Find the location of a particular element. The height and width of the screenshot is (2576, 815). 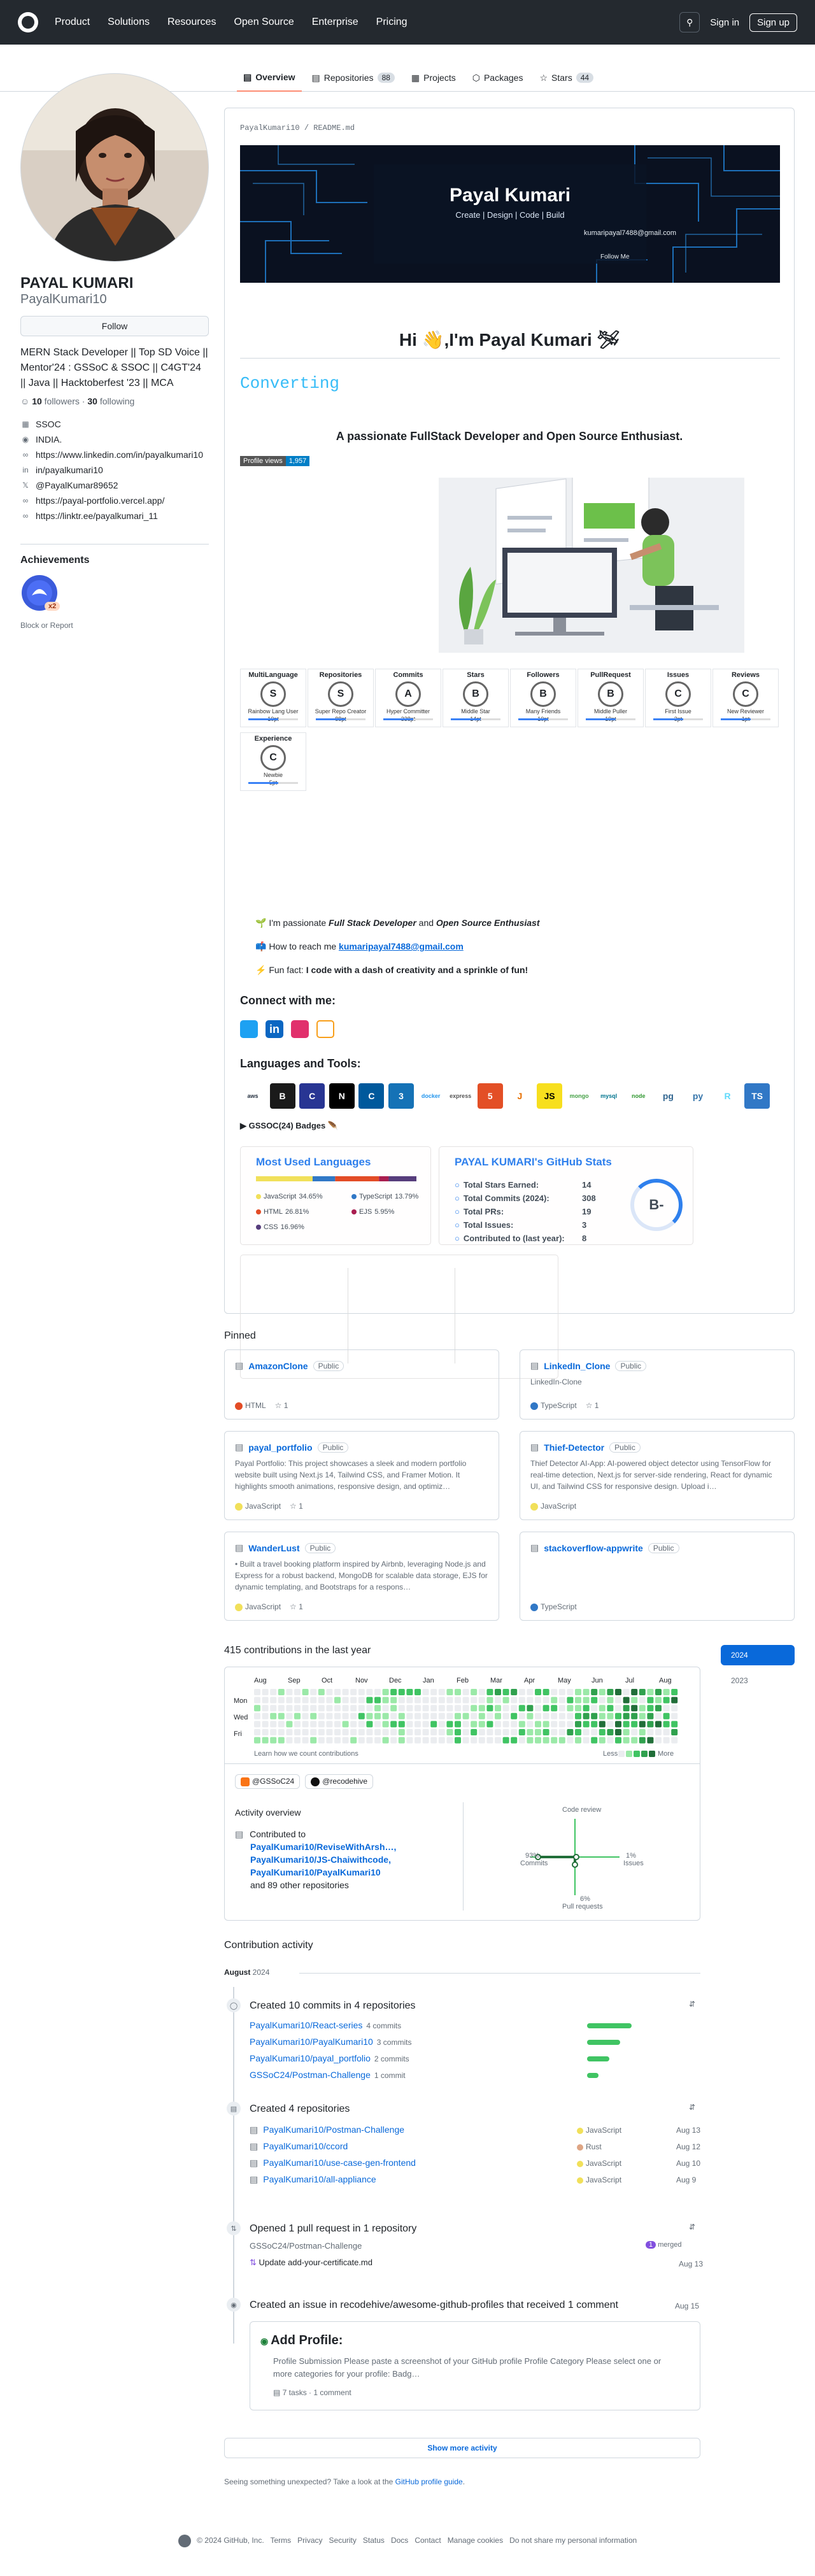

tool-icon: mysql is located at coordinates (609, 1096).